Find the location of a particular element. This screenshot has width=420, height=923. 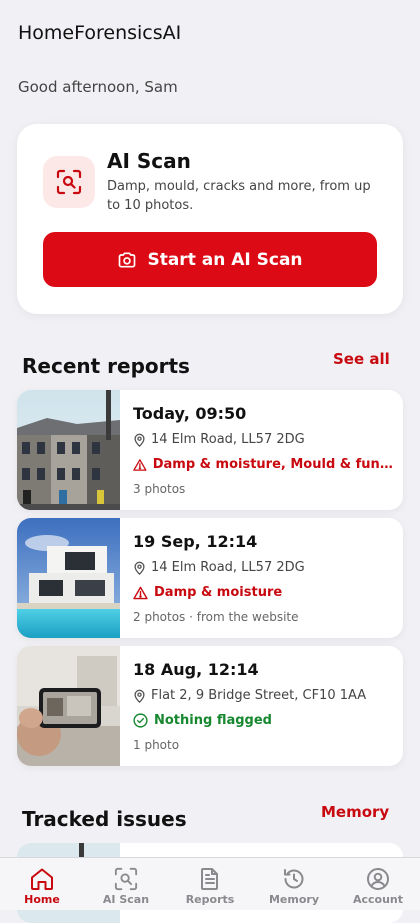

start-ai-scan-button: Start an AI Scan is located at coordinates (210, 259).